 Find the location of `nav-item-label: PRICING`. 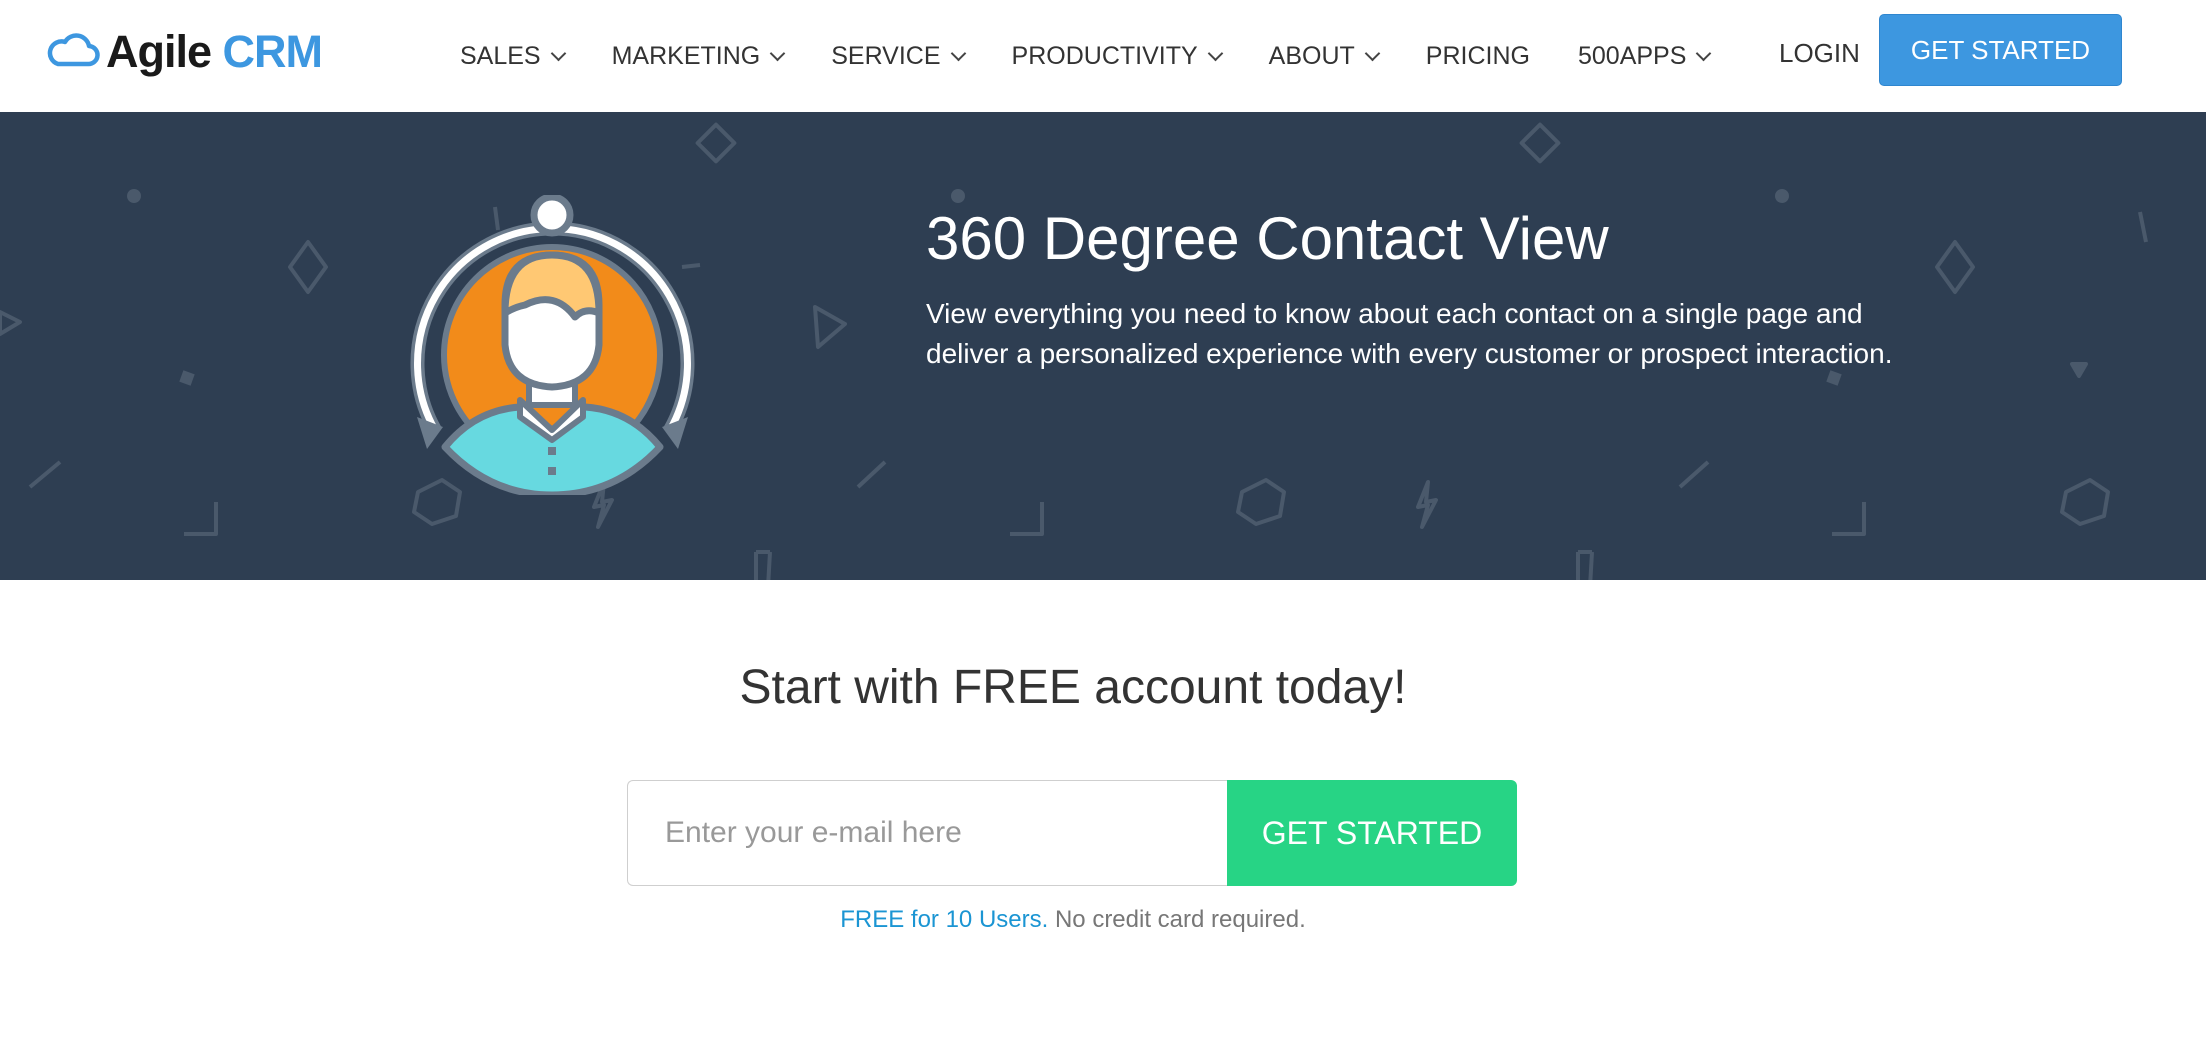

nav-item-label: PRICING is located at coordinates (1477, 55).